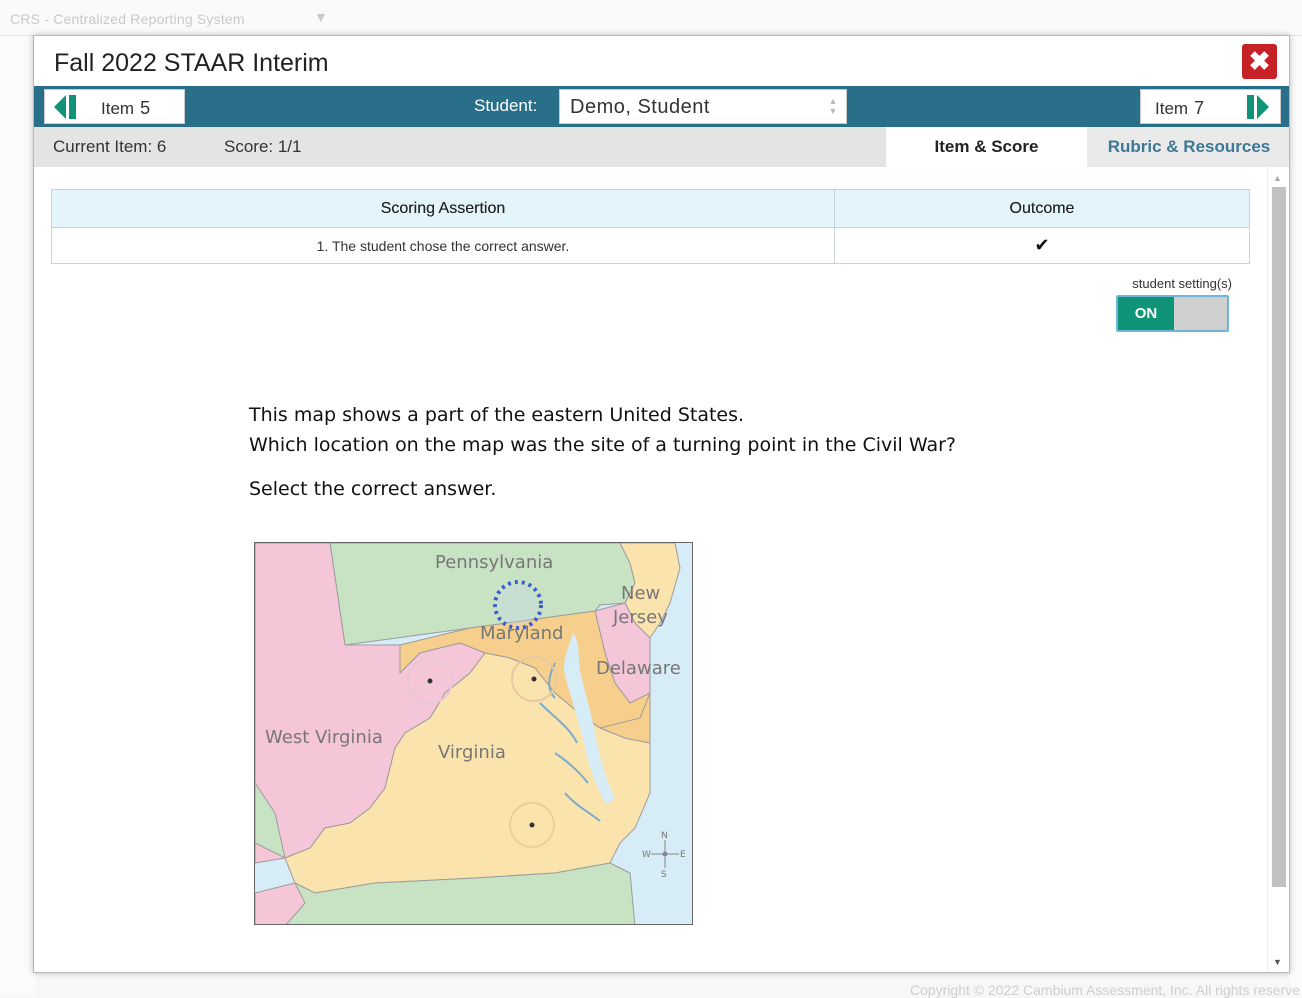 Image resolution: width=1302 pixels, height=998 pixels. What do you see at coordinates (1210, 106) in the screenshot?
I see `next-item-button: Item 7` at bounding box center [1210, 106].